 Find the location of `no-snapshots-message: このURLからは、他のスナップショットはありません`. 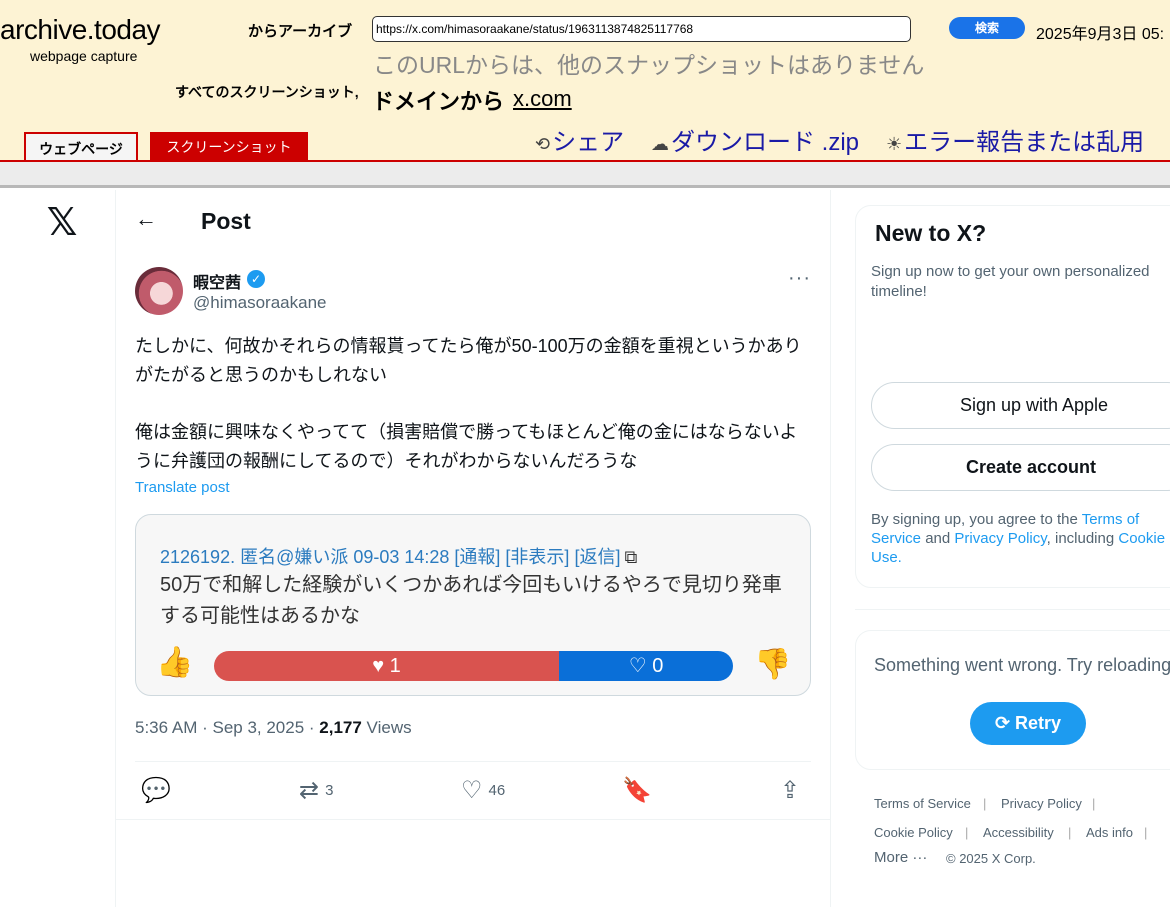

no-snapshots-message: このURLからは、他のスナップショットはありません is located at coordinates (649, 65).